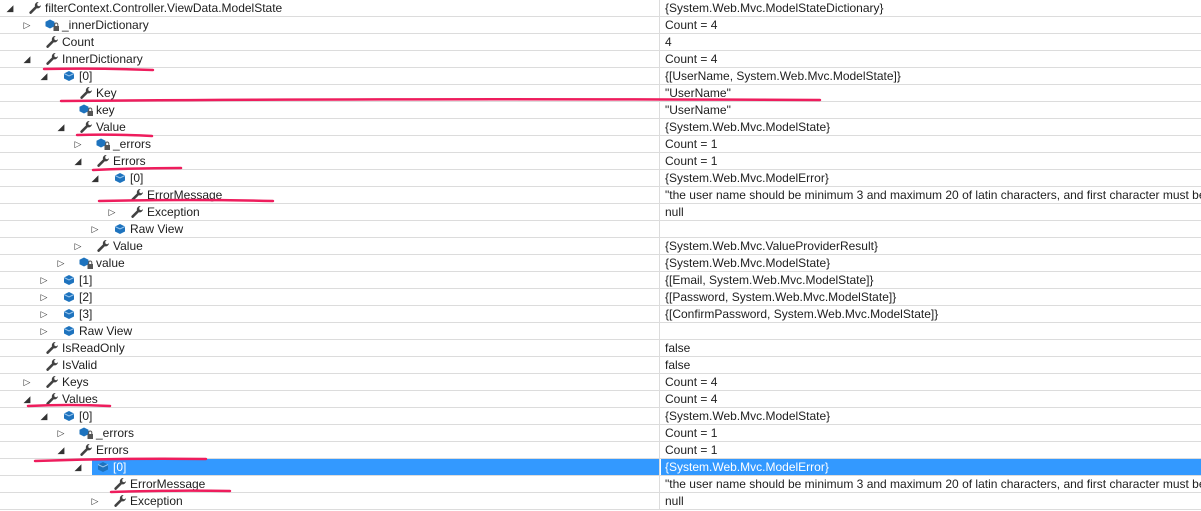 Image resolution: width=1201 pixels, height=511 pixels. What do you see at coordinates (931, 246) in the screenshot?
I see `value-cell: {System.Web.Mvc.ValueProviderResult}` at bounding box center [931, 246].